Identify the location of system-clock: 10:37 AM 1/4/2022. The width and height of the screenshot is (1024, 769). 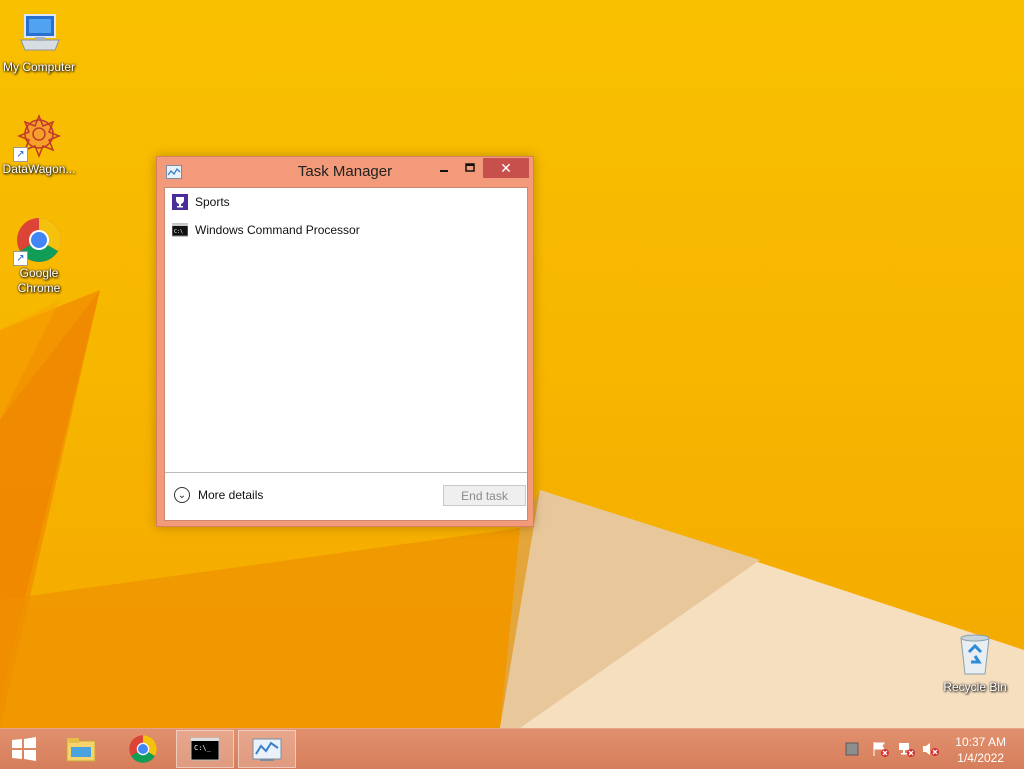
(980, 750).